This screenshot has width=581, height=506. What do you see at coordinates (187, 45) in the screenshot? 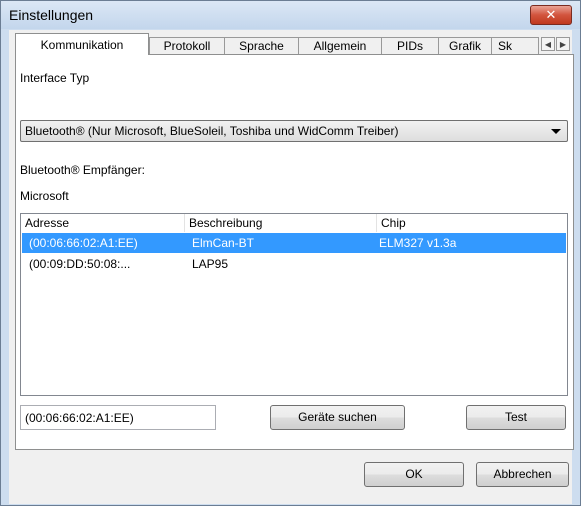
I see `tab-protokoll: Protokoll` at bounding box center [187, 45].